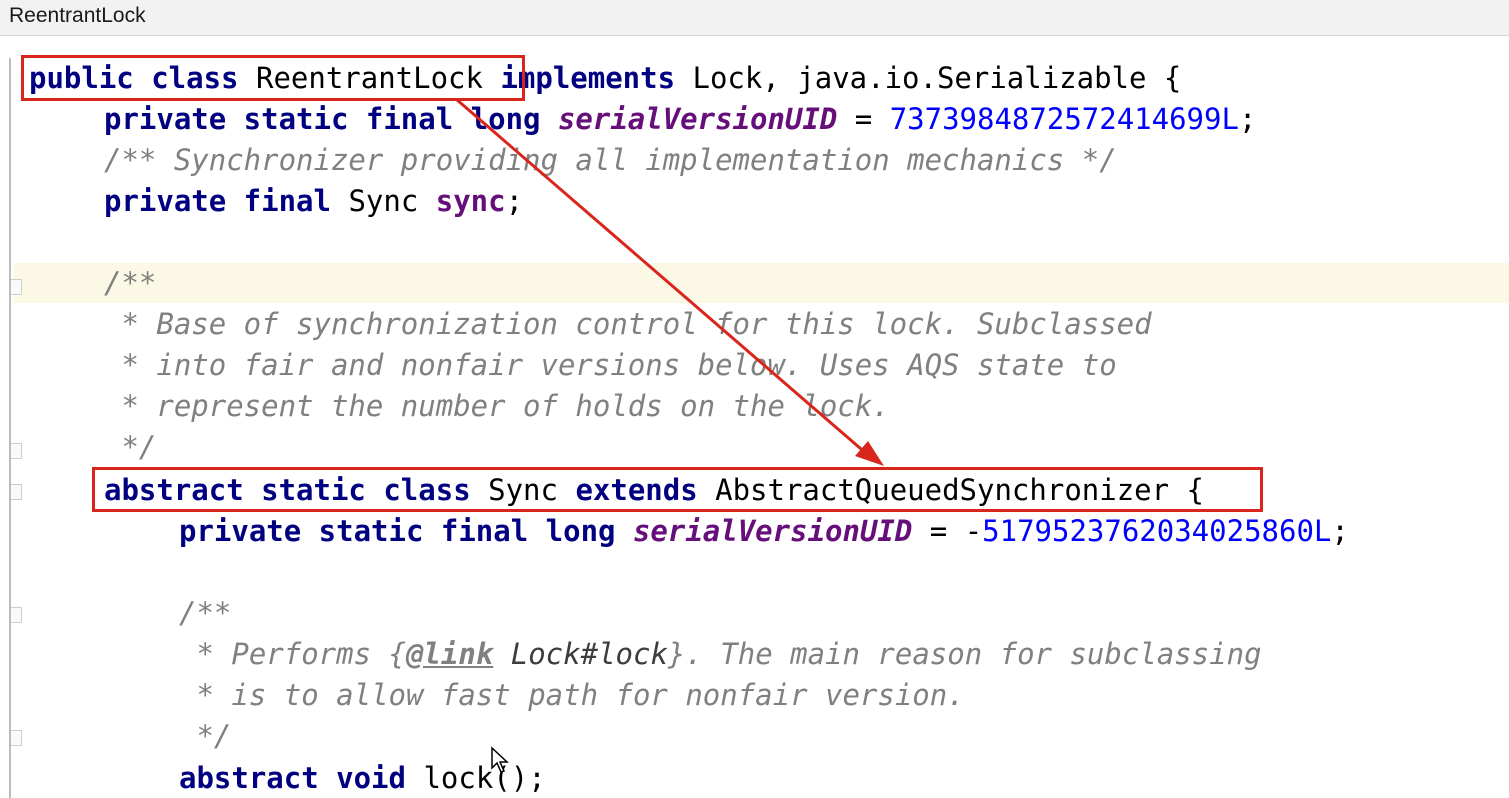 This screenshot has width=1509, height=798. Describe the element at coordinates (669, 281) in the screenshot. I see `annotation-arrow` at that location.